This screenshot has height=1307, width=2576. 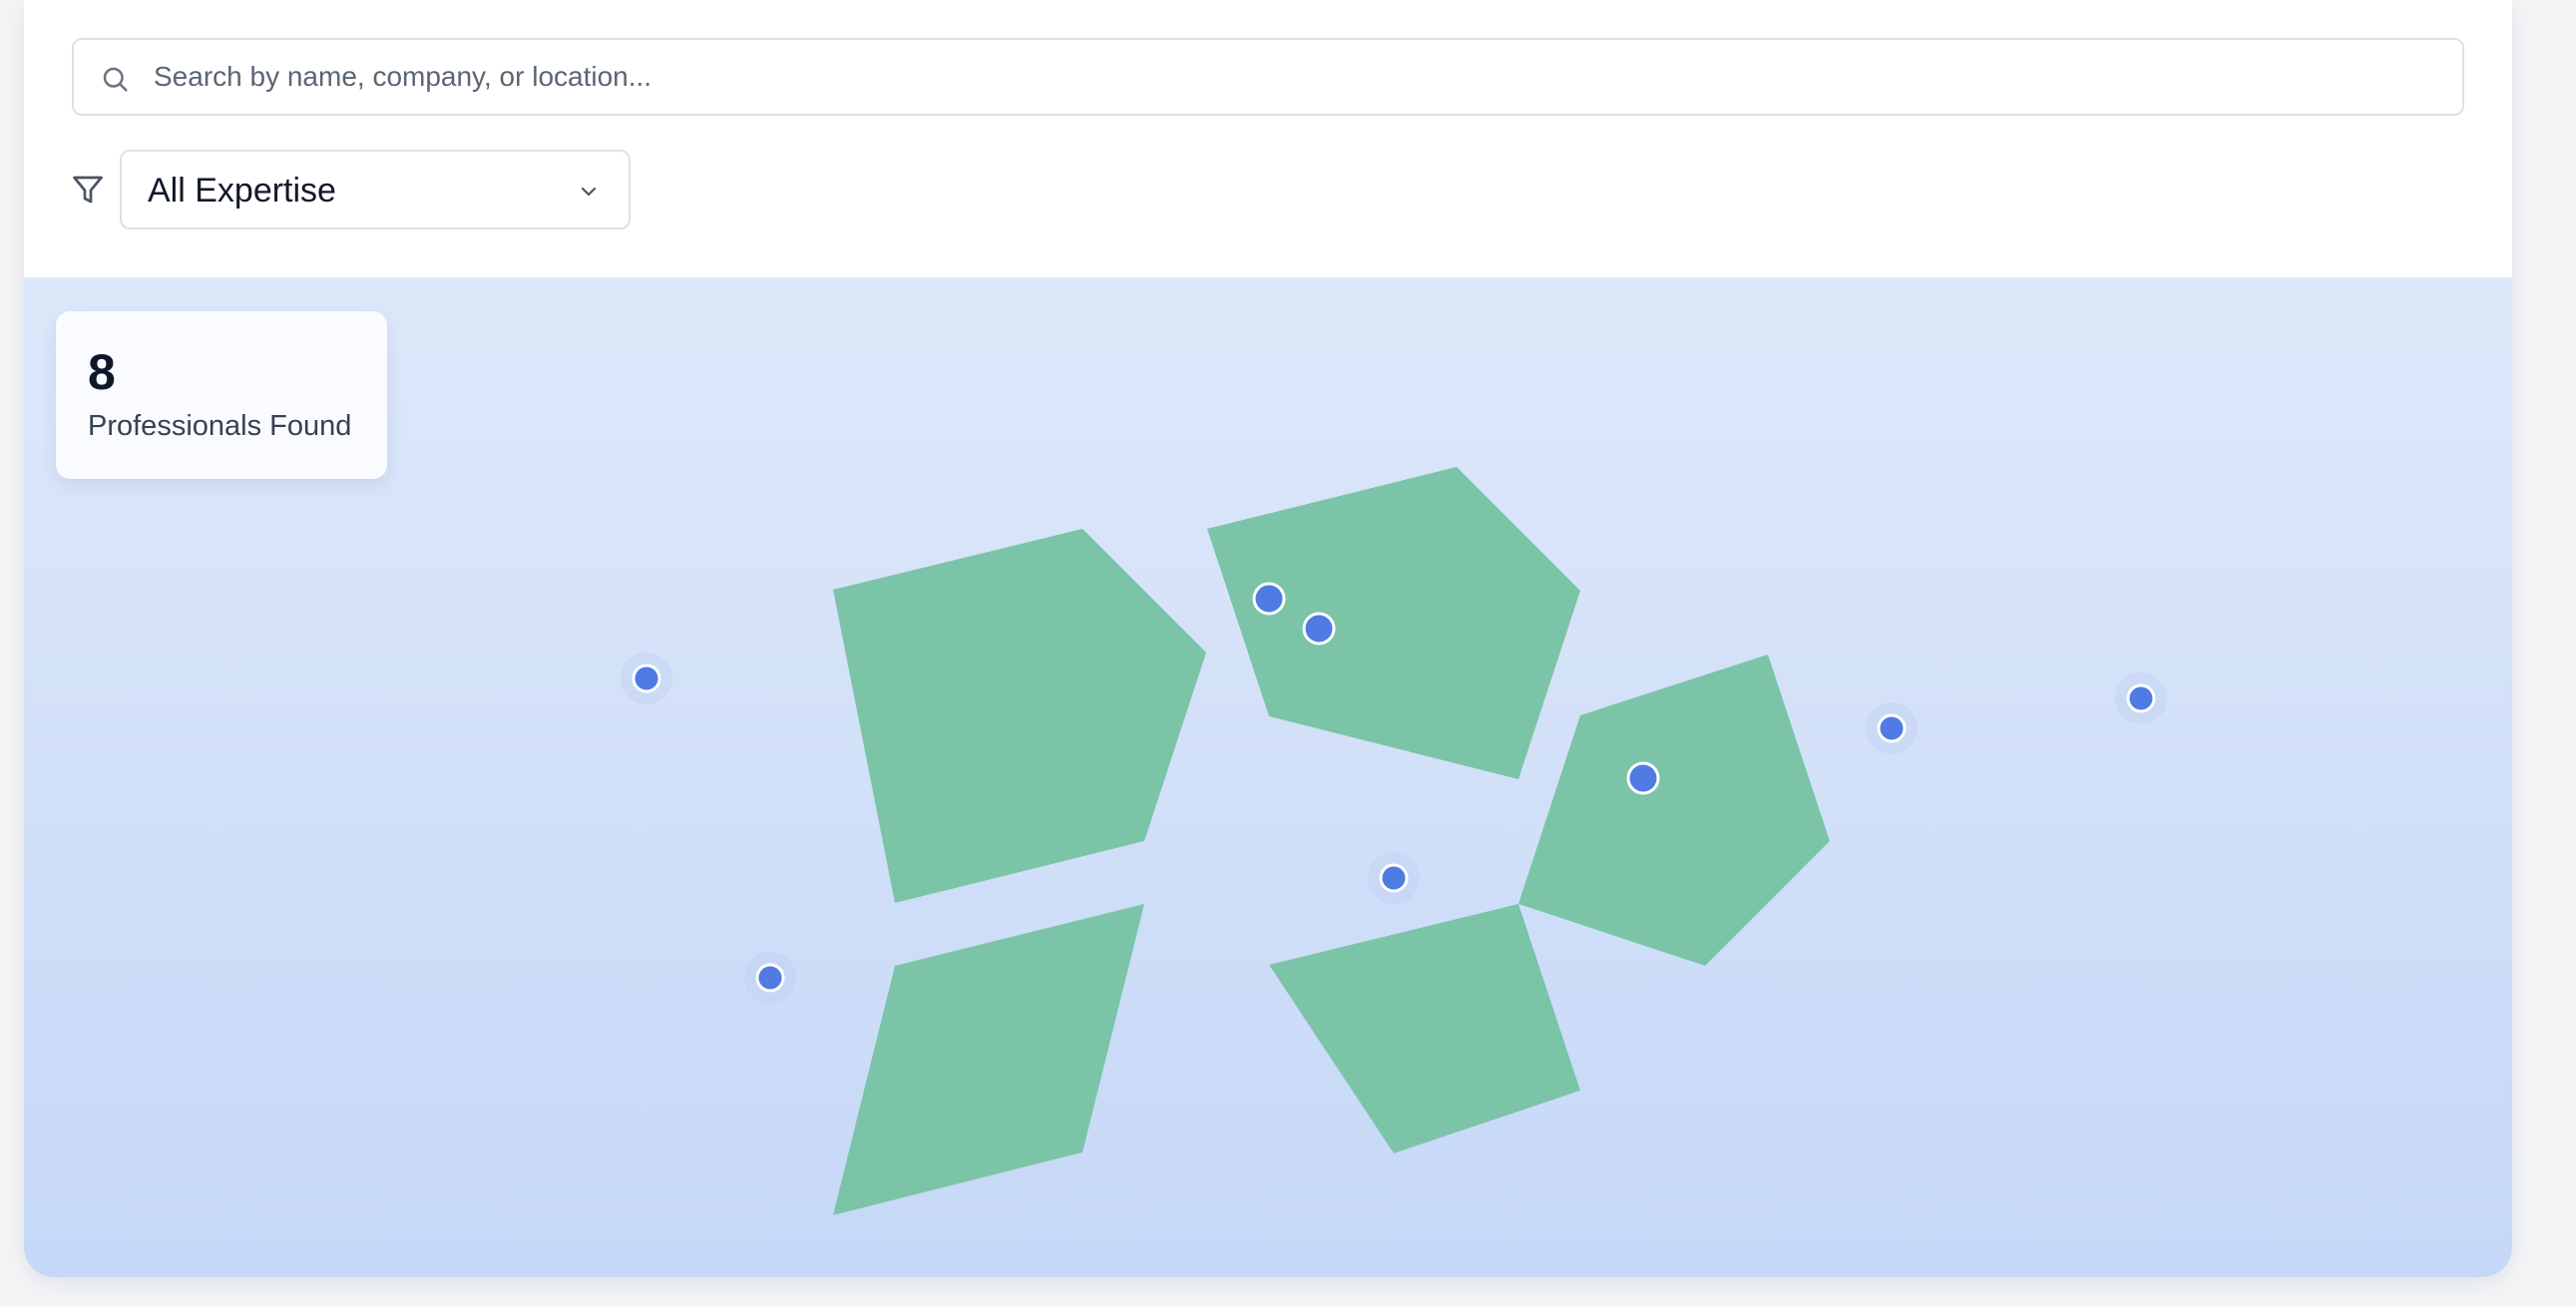 What do you see at coordinates (88, 190) in the screenshot?
I see `filter-icon` at bounding box center [88, 190].